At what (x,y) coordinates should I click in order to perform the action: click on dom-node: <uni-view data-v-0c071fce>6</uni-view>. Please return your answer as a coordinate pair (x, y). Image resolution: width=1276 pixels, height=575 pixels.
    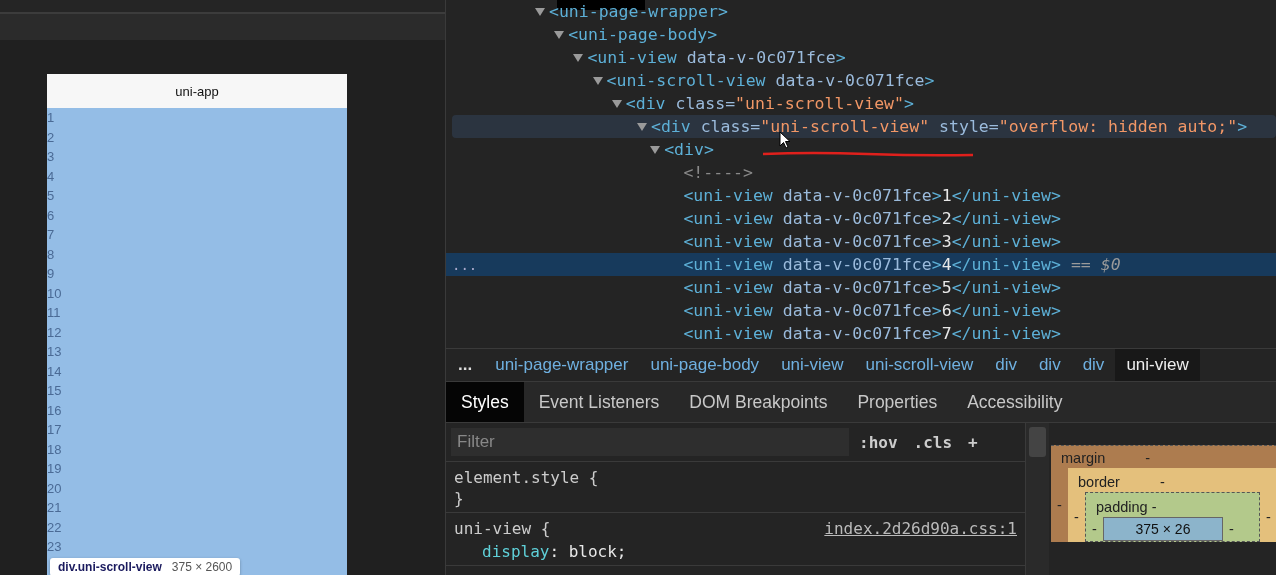
    Looking at the image, I should click on (861, 310).